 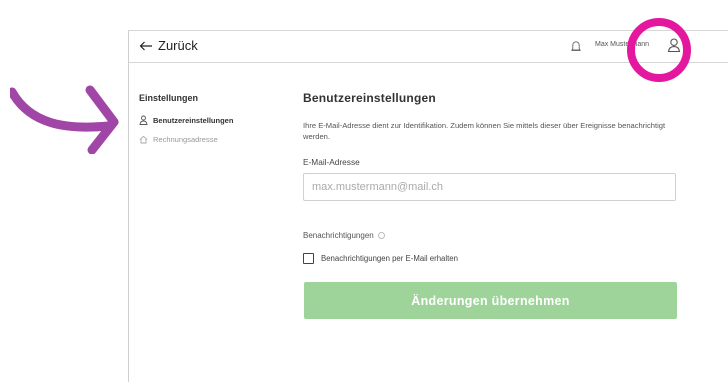 What do you see at coordinates (659, 50) in the screenshot?
I see `annotation-circle` at bounding box center [659, 50].